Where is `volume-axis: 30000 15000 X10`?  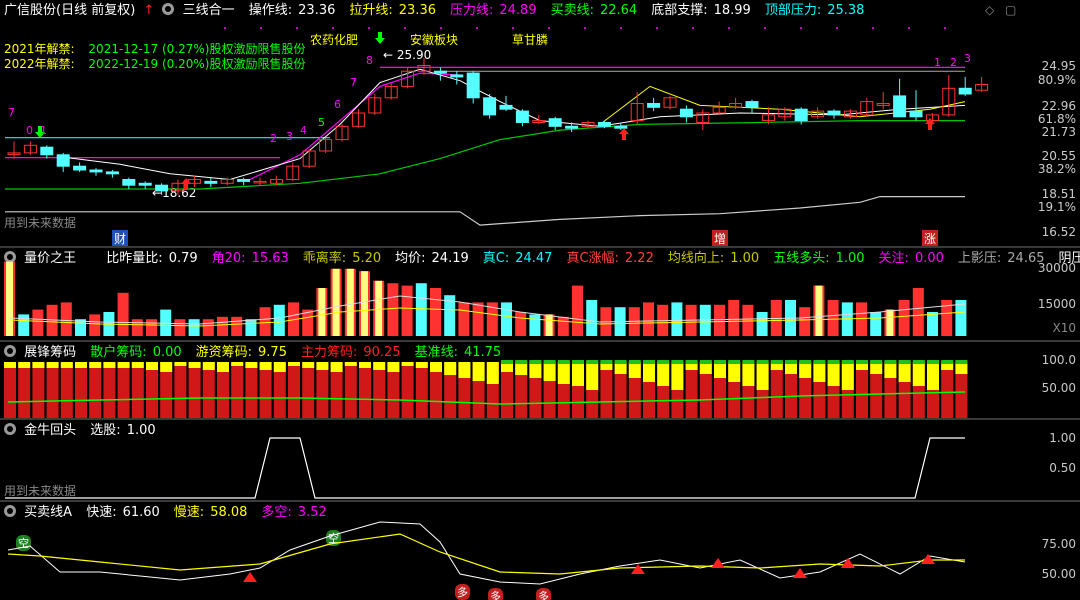
volume-axis: 30000 15000 X10 is located at coordinates (1056, 298).